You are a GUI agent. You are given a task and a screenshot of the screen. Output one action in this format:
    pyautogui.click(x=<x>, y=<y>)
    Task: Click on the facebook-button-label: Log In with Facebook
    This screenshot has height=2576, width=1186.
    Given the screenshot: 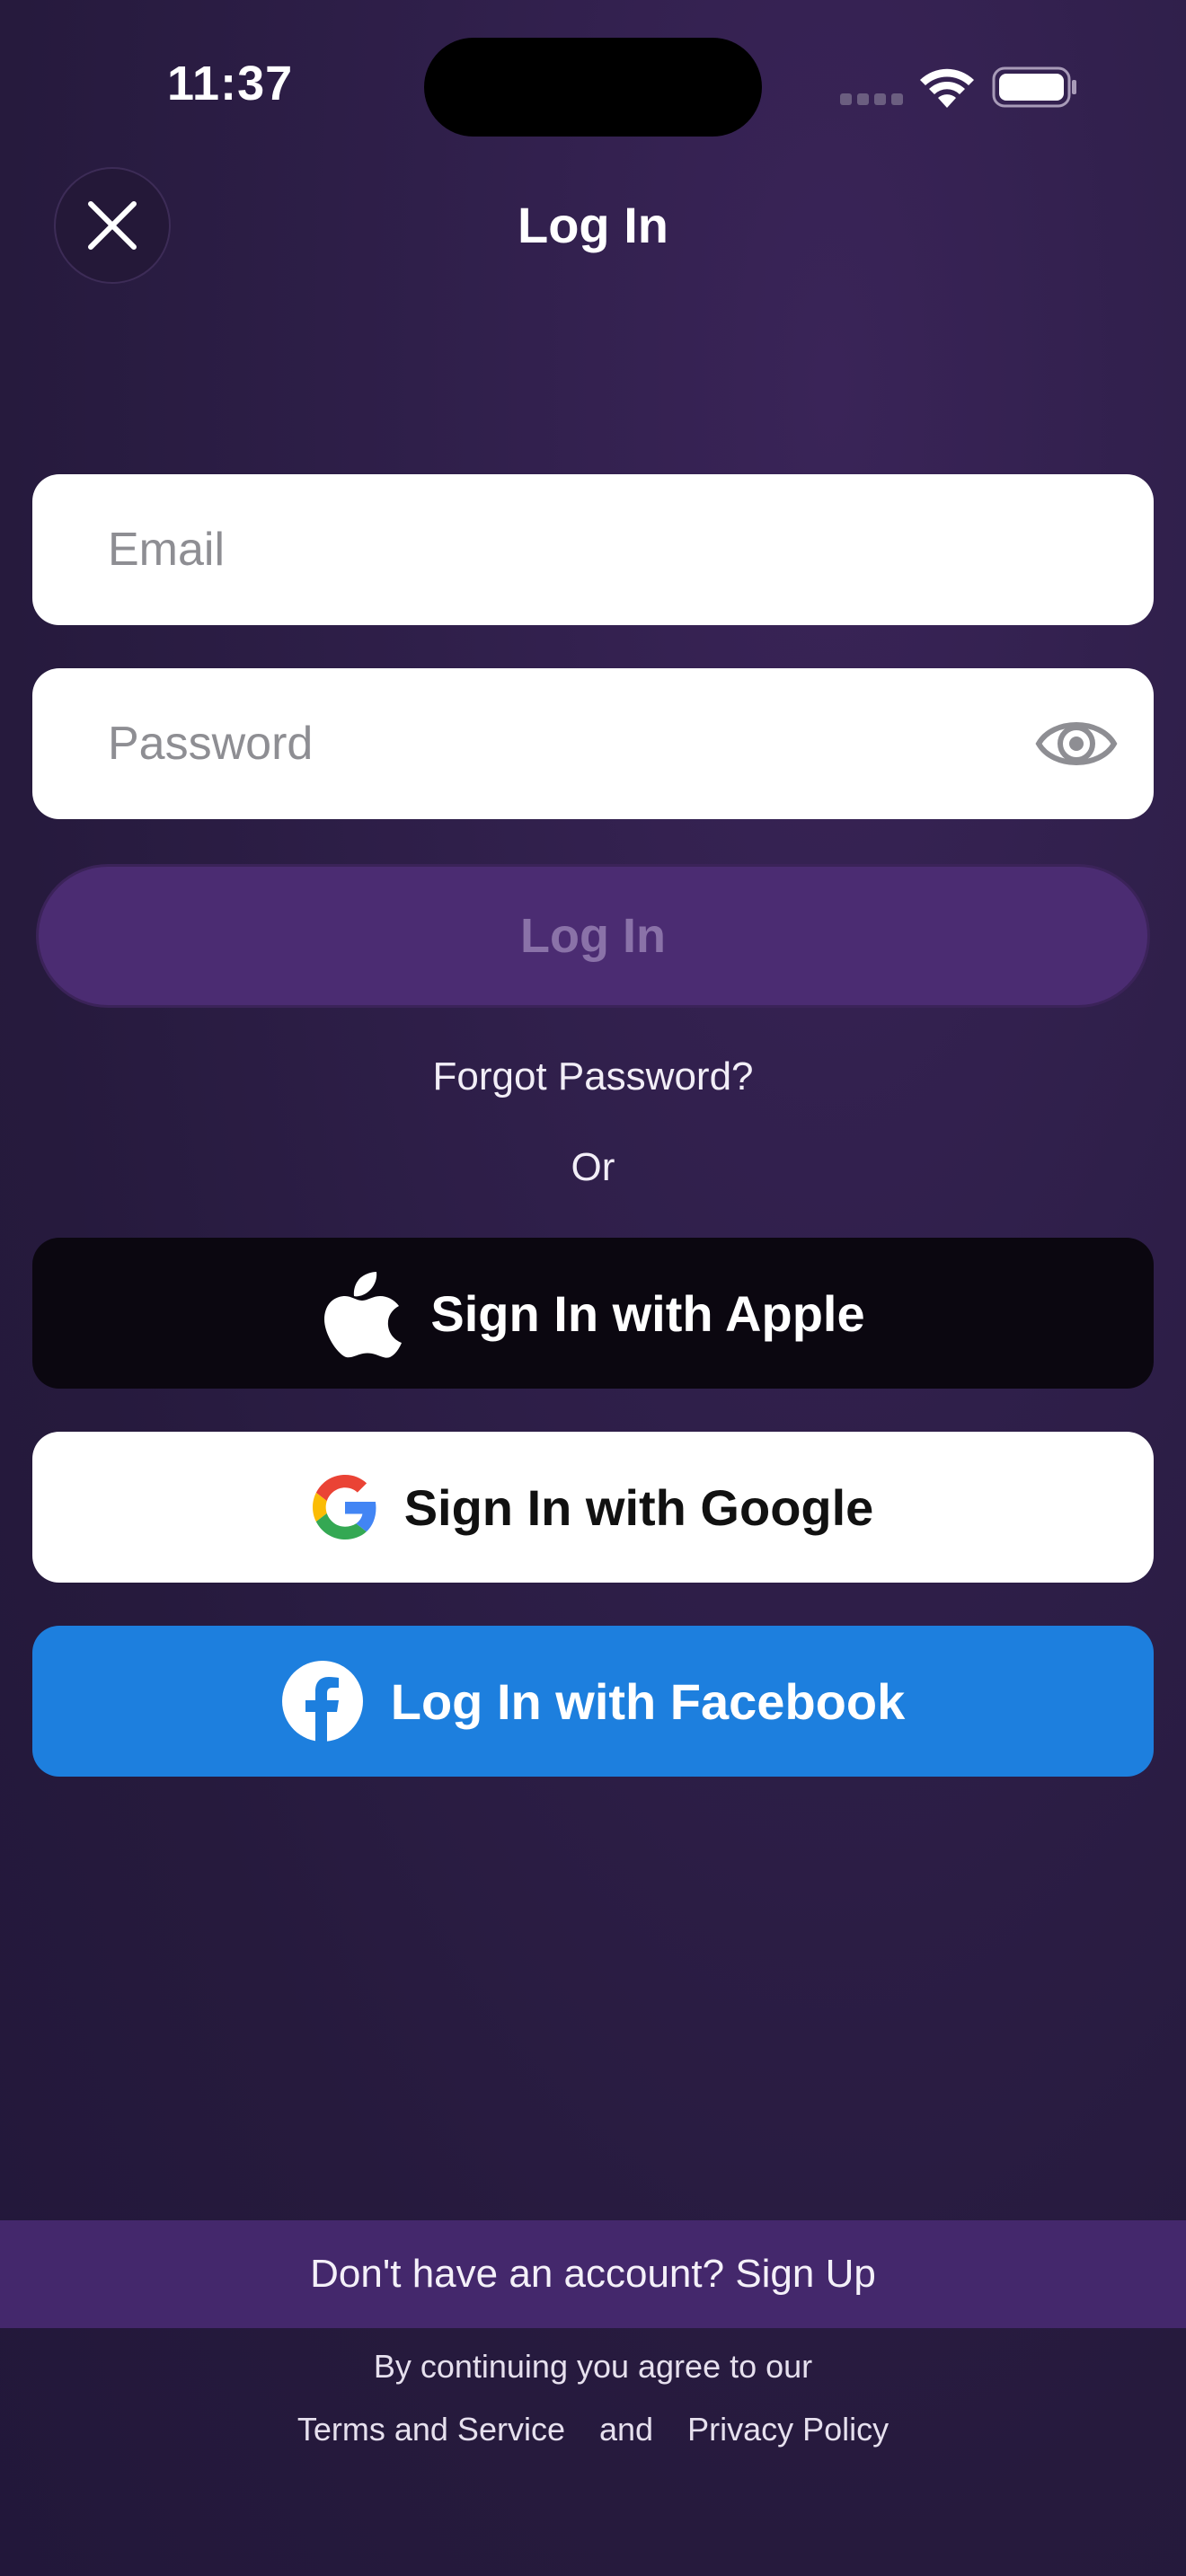 What is the action you would take?
    pyautogui.click(x=648, y=1701)
    